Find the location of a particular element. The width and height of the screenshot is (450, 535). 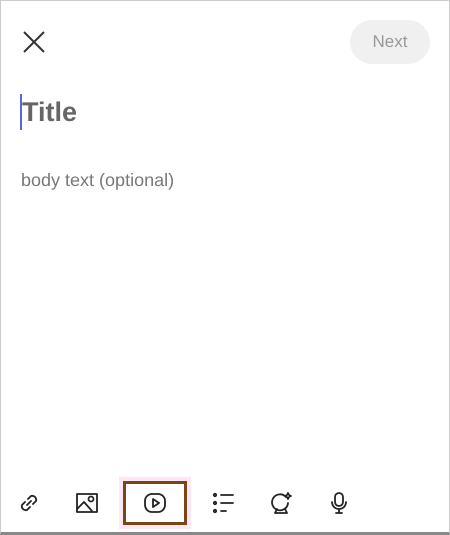

title-field: Title is located at coordinates (172, 112).